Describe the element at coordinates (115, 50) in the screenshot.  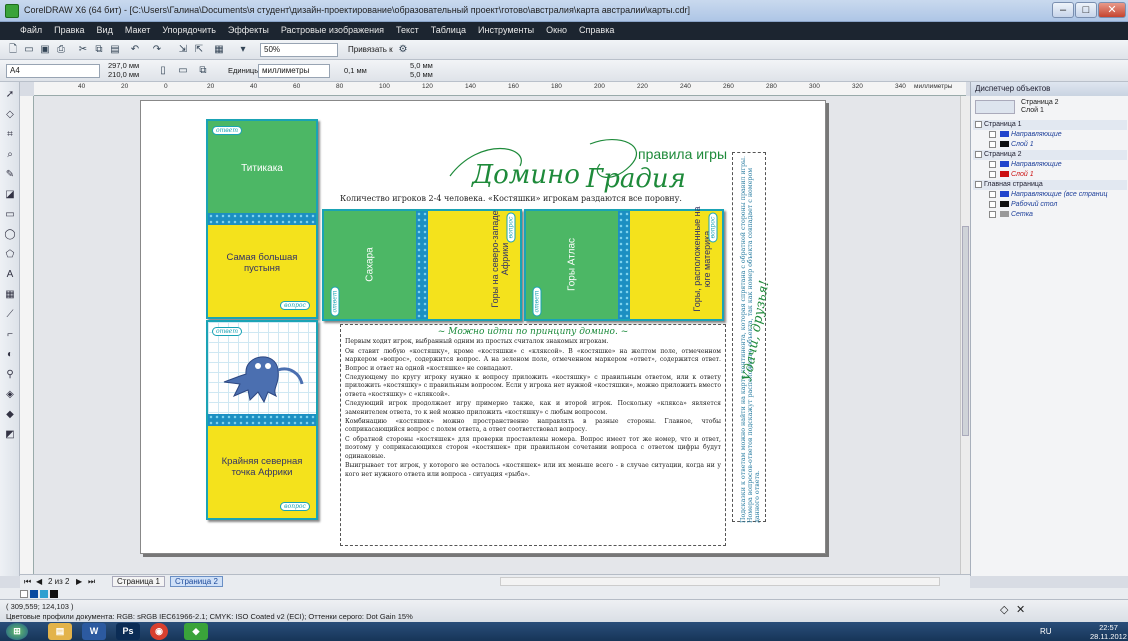
I see `paste-icon: ▤` at that location.